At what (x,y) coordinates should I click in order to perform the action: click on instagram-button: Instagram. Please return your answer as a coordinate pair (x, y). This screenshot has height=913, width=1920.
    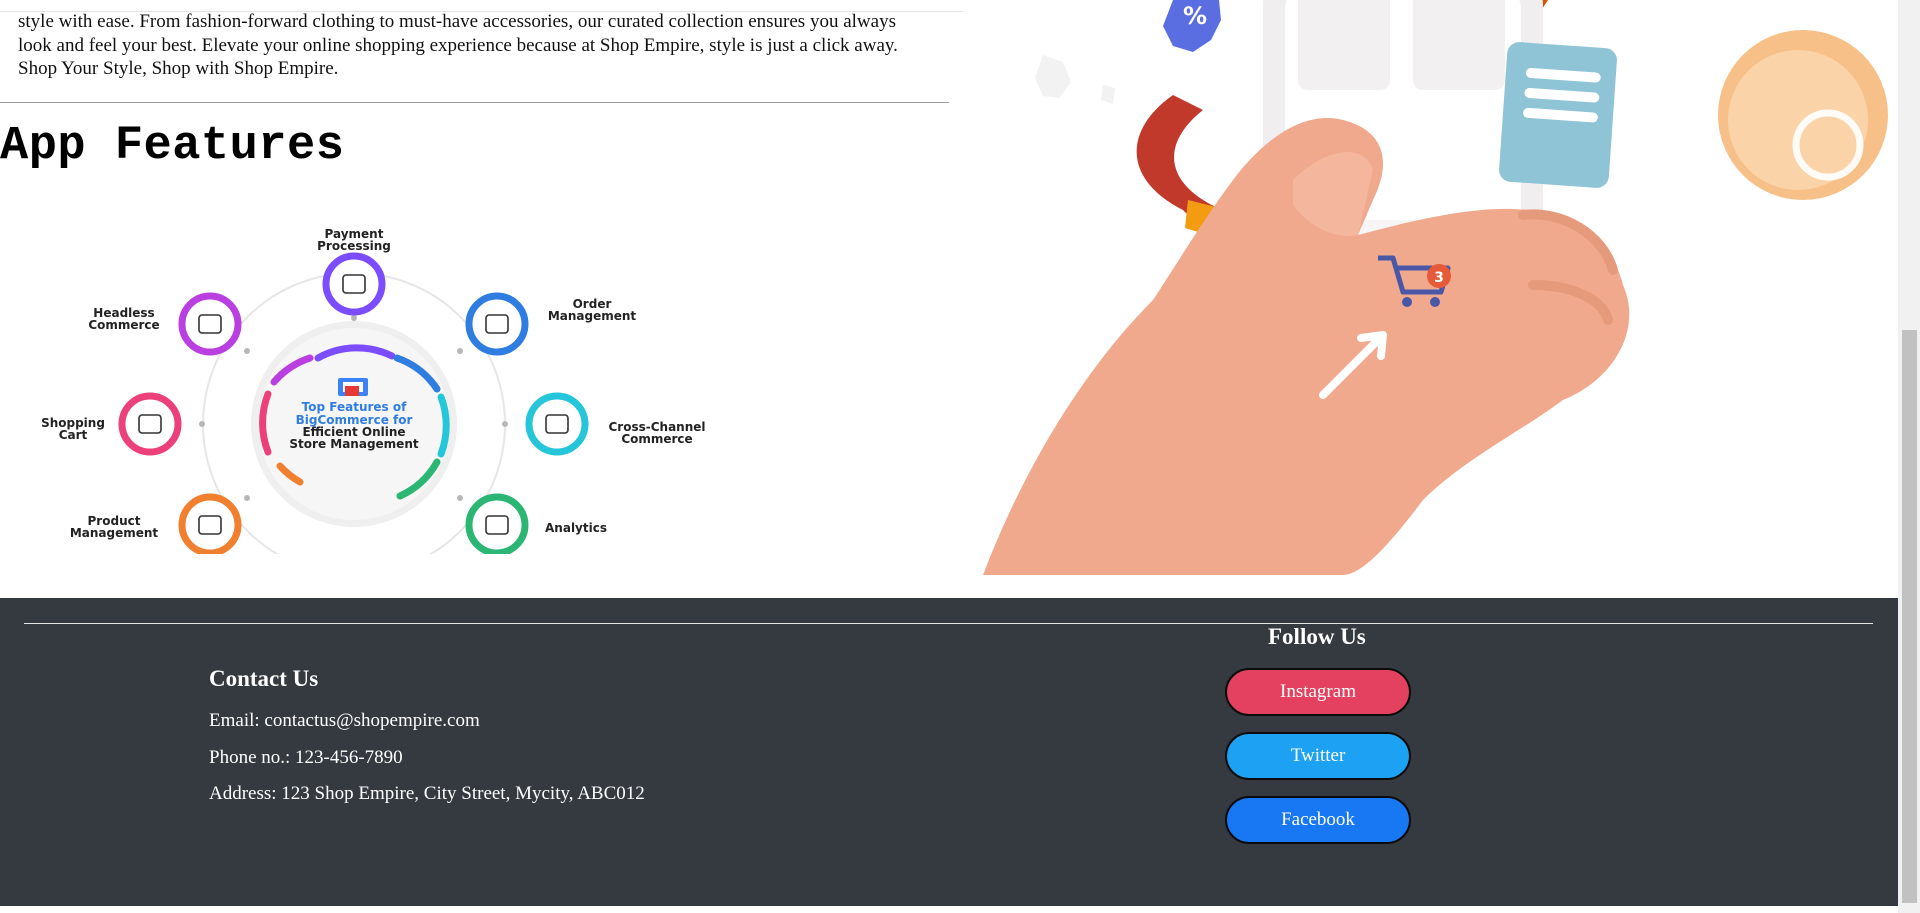
    Looking at the image, I should click on (1318, 692).